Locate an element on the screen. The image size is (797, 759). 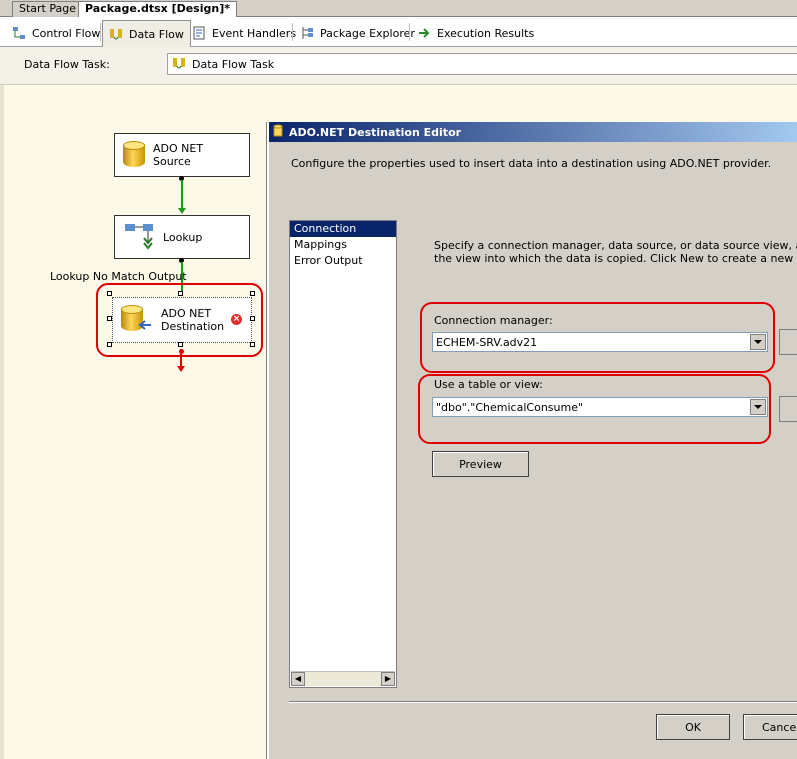
package-explorer-icon is located at coordinates (307, 33).